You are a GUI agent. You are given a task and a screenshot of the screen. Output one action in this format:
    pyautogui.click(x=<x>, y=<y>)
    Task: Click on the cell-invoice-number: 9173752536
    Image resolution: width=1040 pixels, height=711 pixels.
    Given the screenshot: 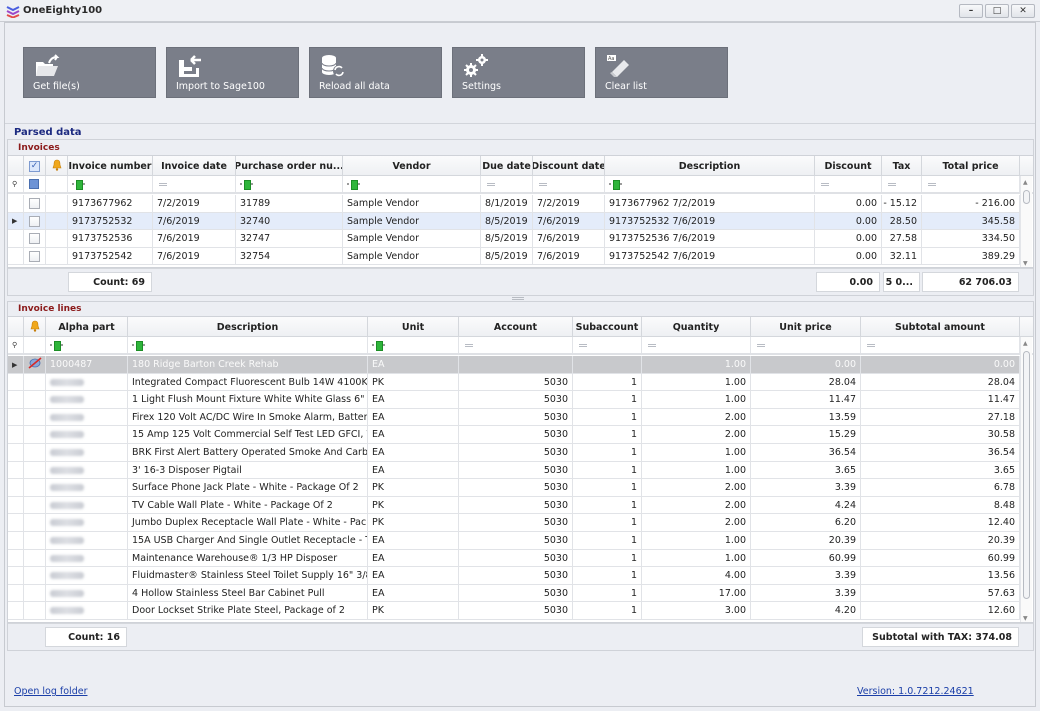 What is the action you would take?
    pyautogui.click(x=110, y=239)
    